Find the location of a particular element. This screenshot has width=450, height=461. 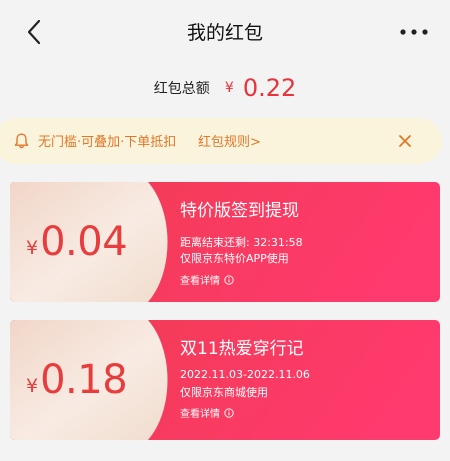

card-usage-scope: 仅限京东商城使用 is located at coordinates (224, 392).